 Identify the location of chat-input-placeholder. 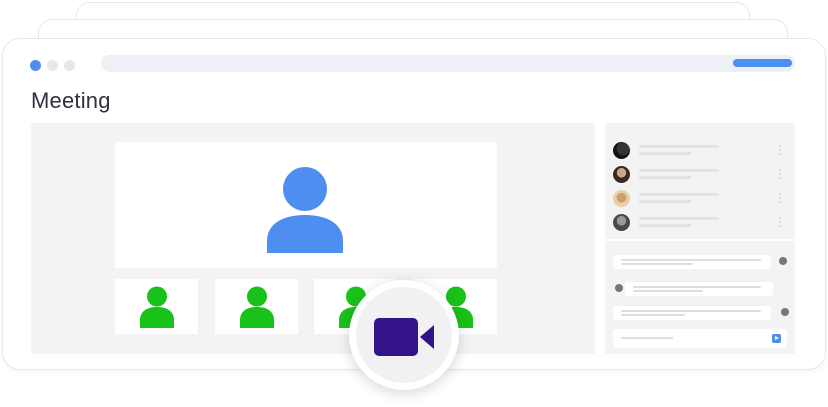
(647, 338).